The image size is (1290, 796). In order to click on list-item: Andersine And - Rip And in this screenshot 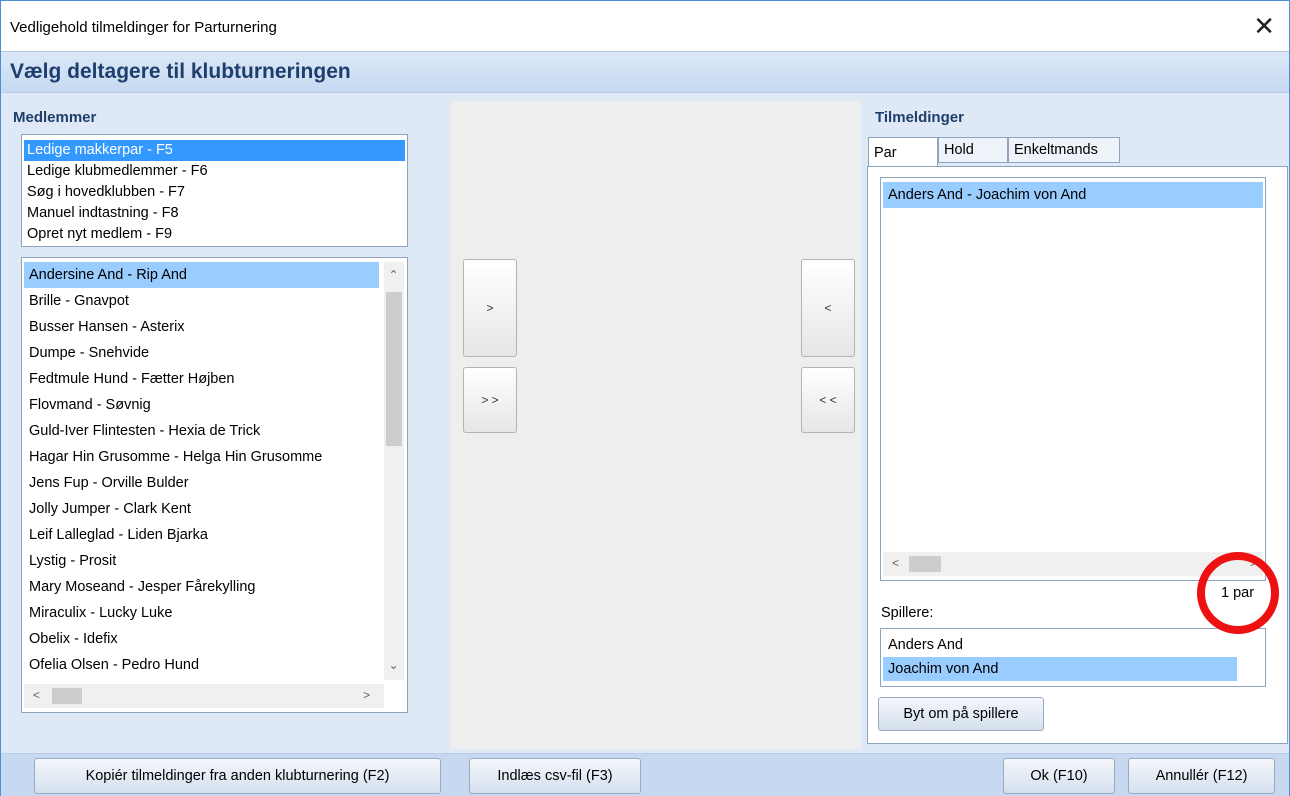, I will do `click(201, 275)`.